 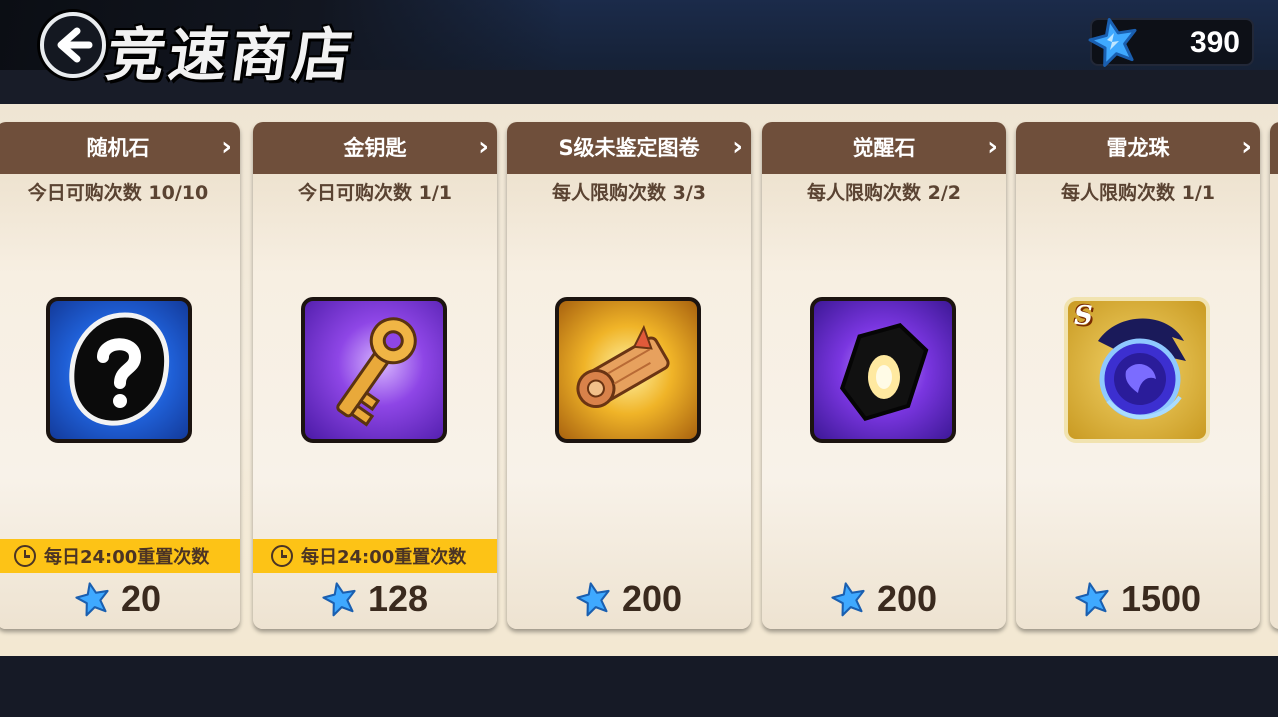 I want to click on price-tag: 128, so click(x=375, y=599).